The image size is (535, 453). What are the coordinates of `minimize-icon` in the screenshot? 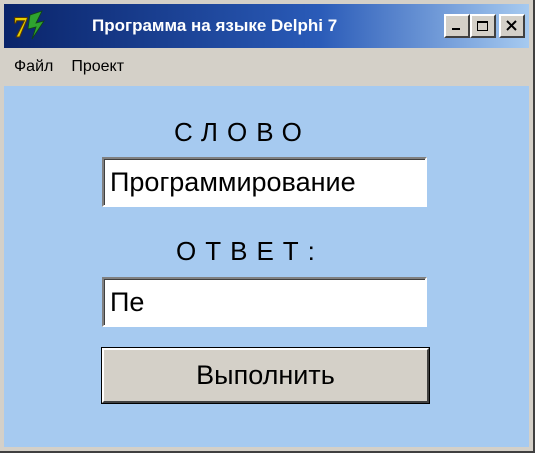 It's located at (456, 29).